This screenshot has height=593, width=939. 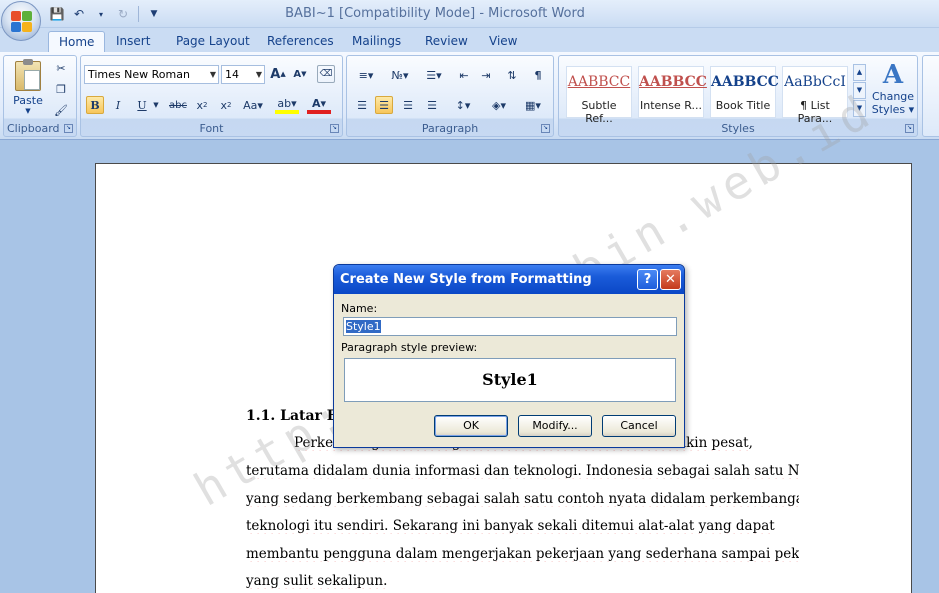 I want to click on cancel-button: Cancel, so click(x=639, y=426).